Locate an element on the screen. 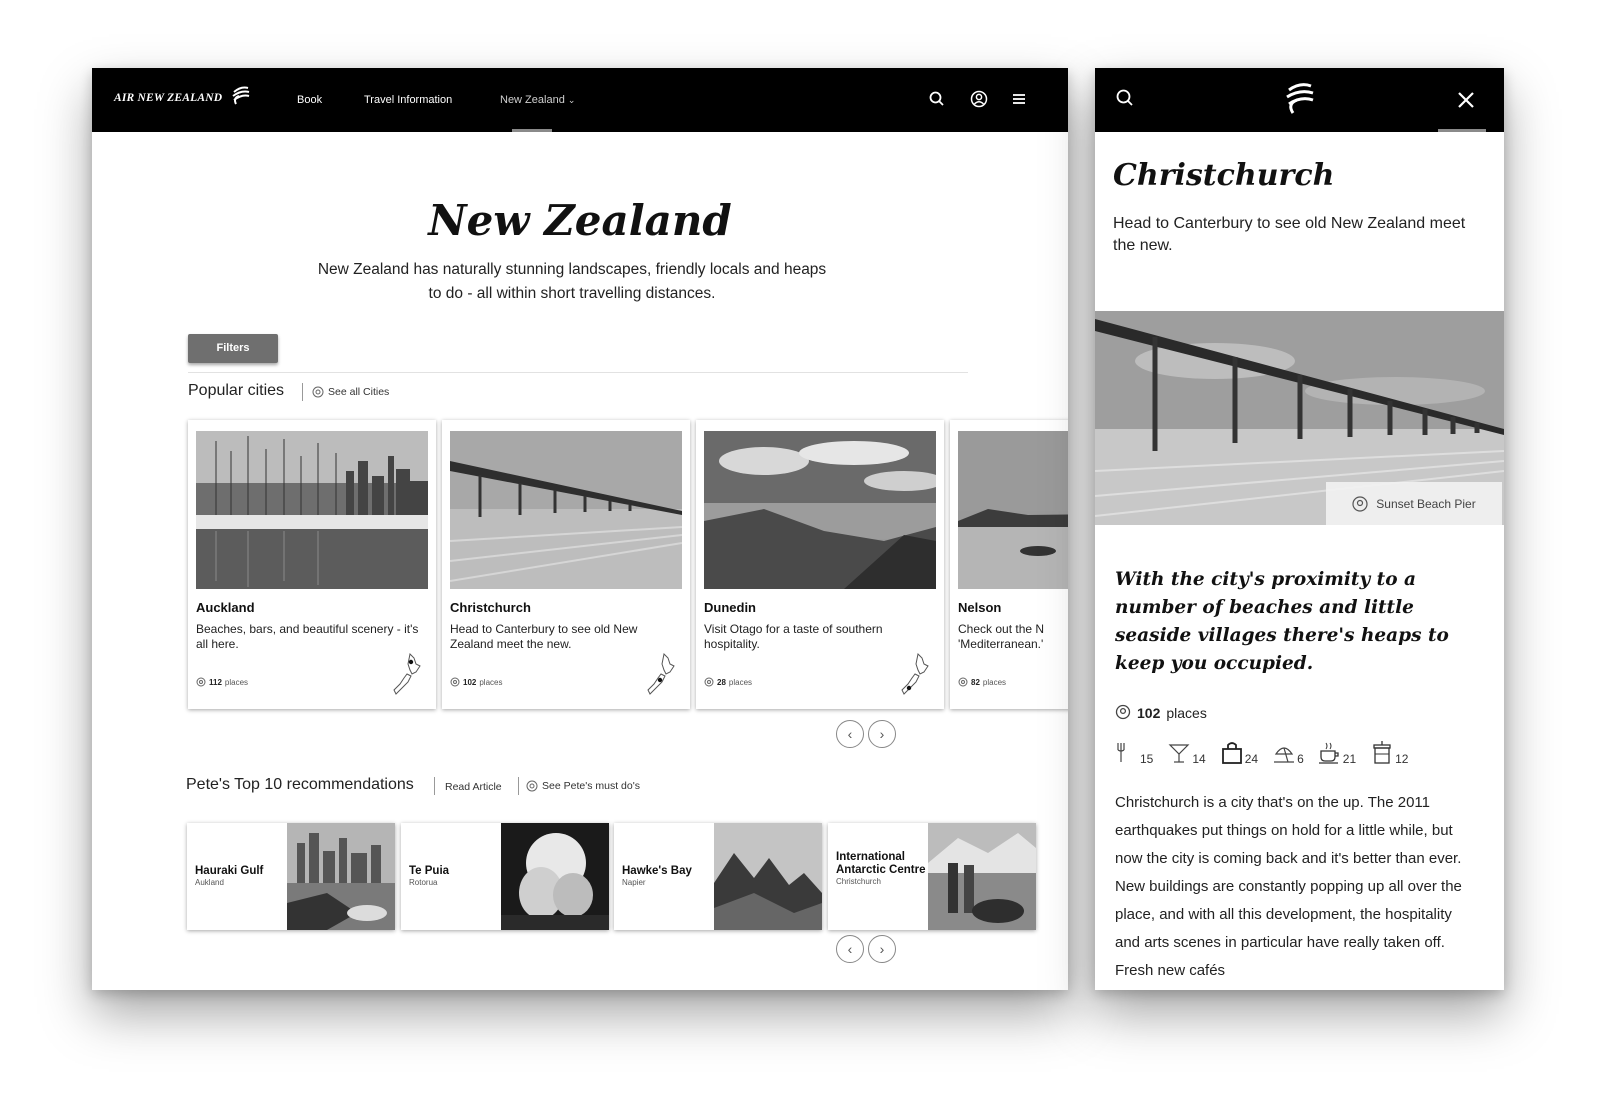 Image resolution: width=1597 pixels, height=1108 pixels. amenity-beaches: 6 is located at coordinates (1288, 753).